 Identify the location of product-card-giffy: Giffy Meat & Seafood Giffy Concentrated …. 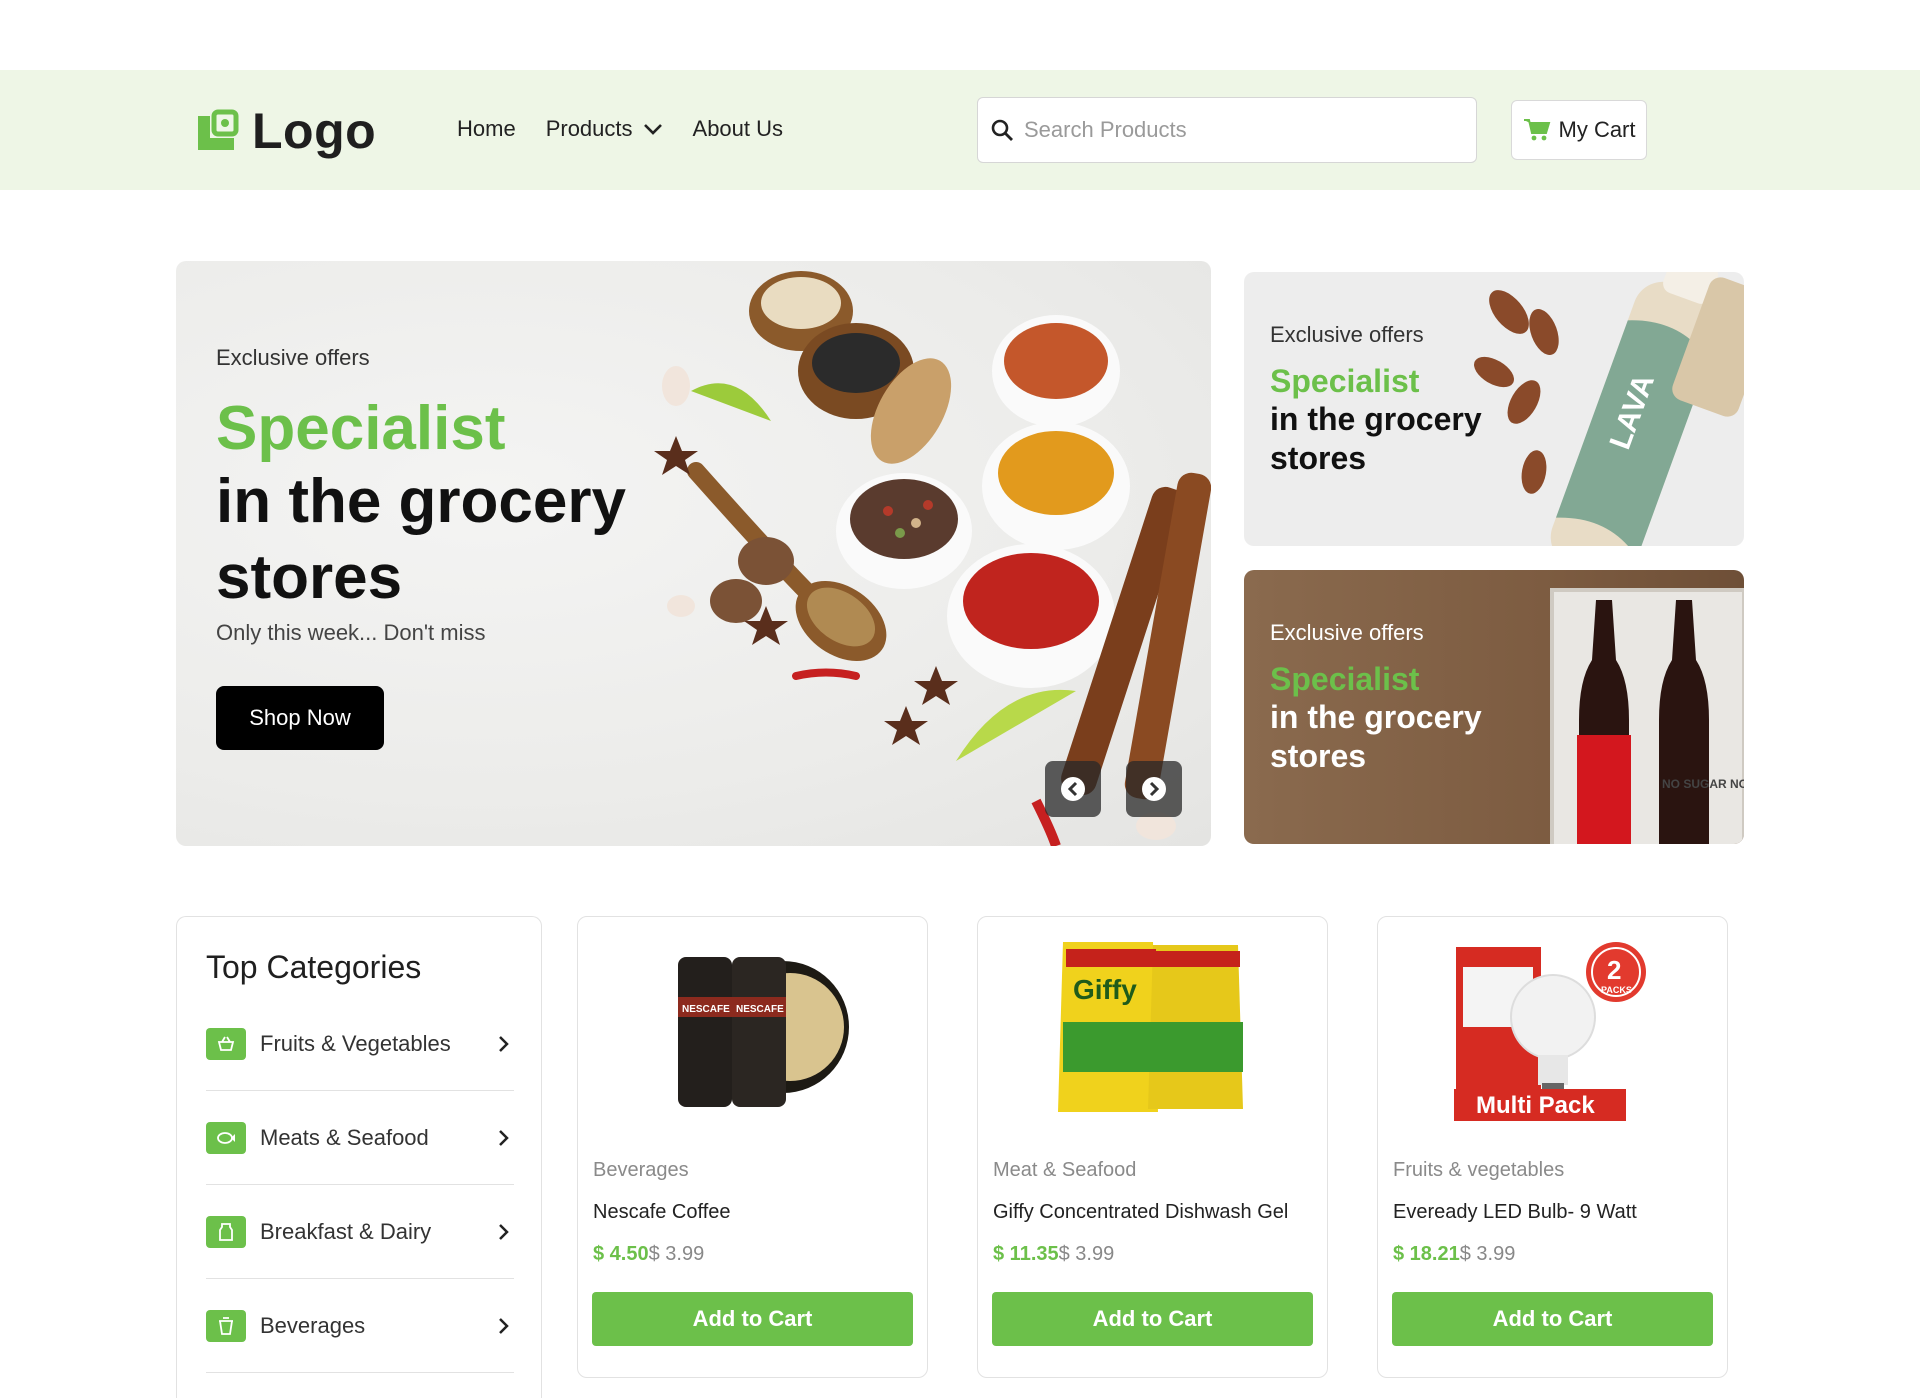
(1152, 1147).